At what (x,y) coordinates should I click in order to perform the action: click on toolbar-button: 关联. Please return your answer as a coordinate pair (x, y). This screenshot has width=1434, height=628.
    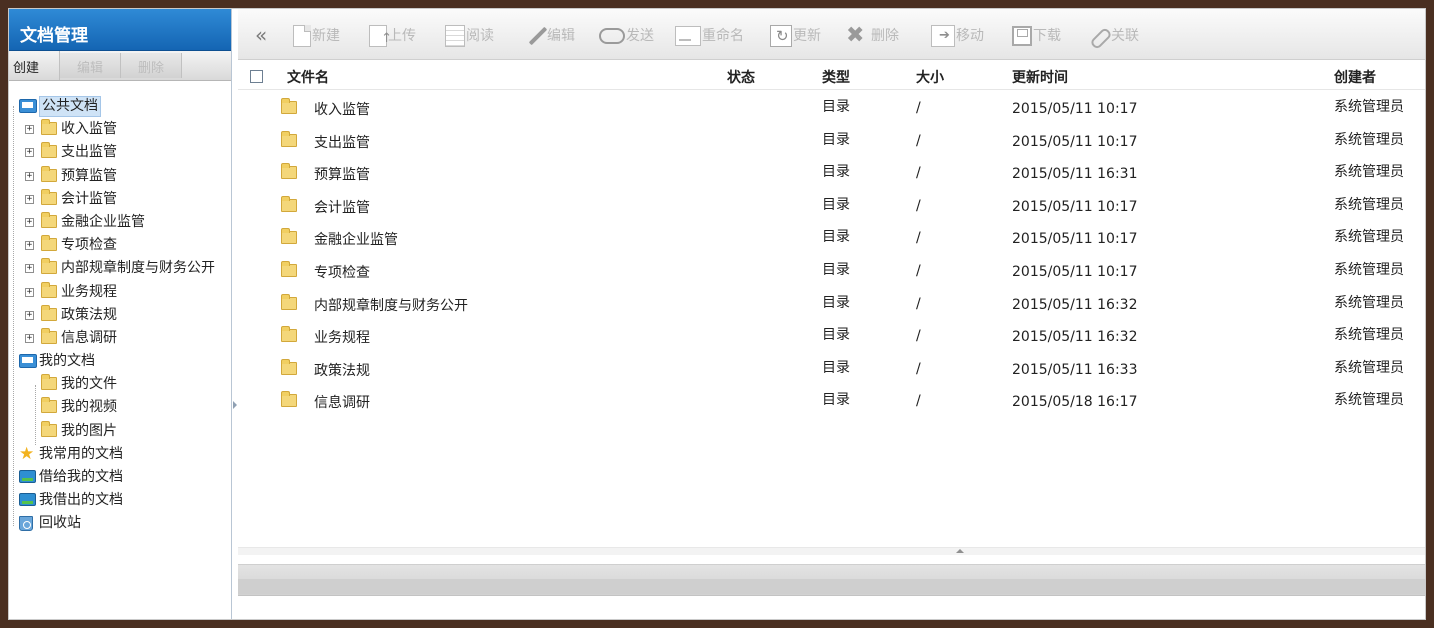
    Looking at the image, I should click on (1113, 36).